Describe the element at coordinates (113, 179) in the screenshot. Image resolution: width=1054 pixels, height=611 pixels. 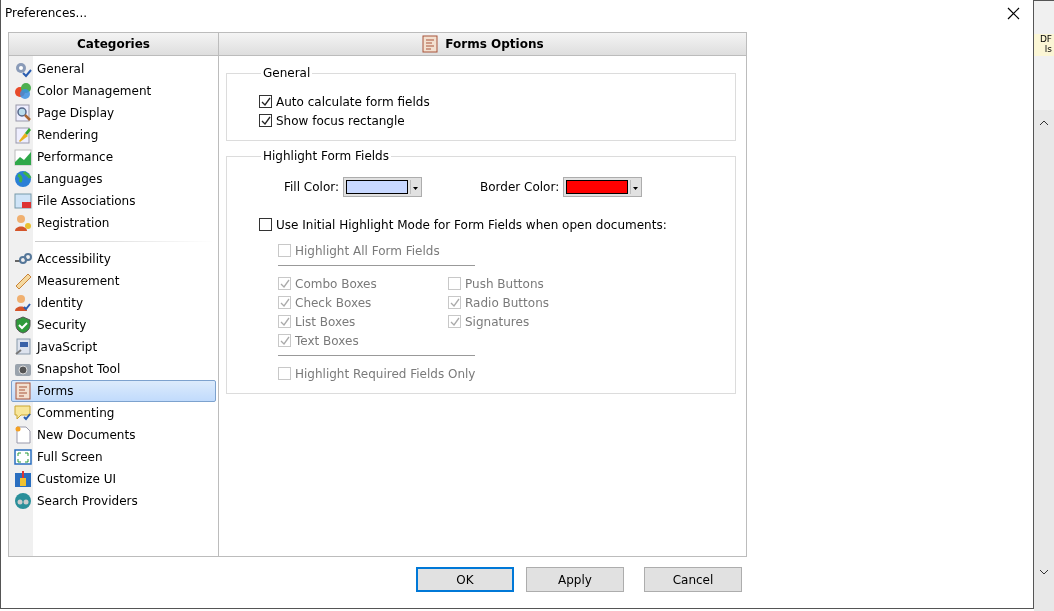
I see `category-item: Languages` at that location.